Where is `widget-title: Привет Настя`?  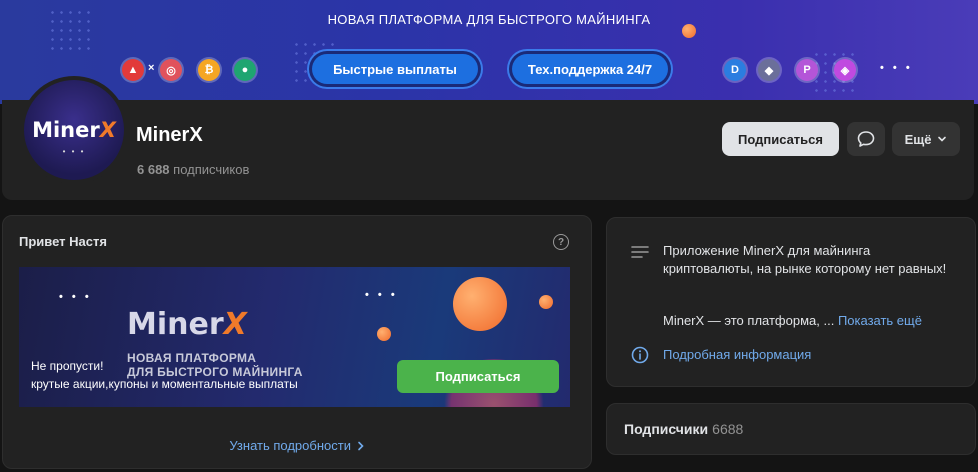
widget-title: Привет Настя is located at coordinates (63, 241).